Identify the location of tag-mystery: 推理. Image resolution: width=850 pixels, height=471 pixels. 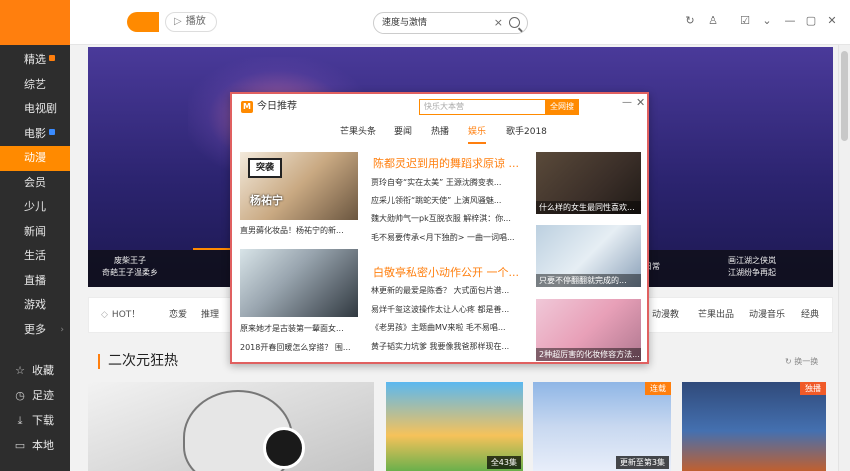
(210, 315).